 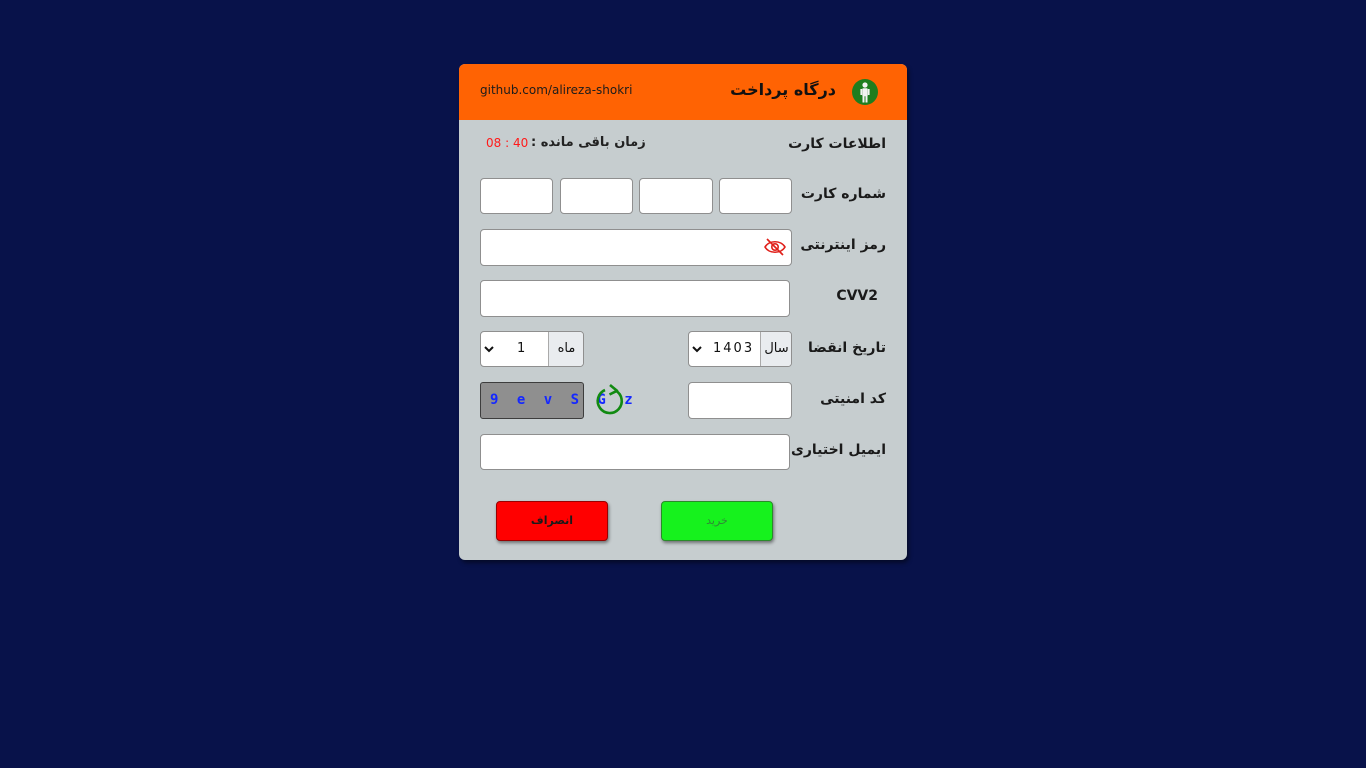 What do you see at coordinates (507, 143) in the screenshot?
I see `timer-value: 08 : 40` at bounding box center [507, 143].